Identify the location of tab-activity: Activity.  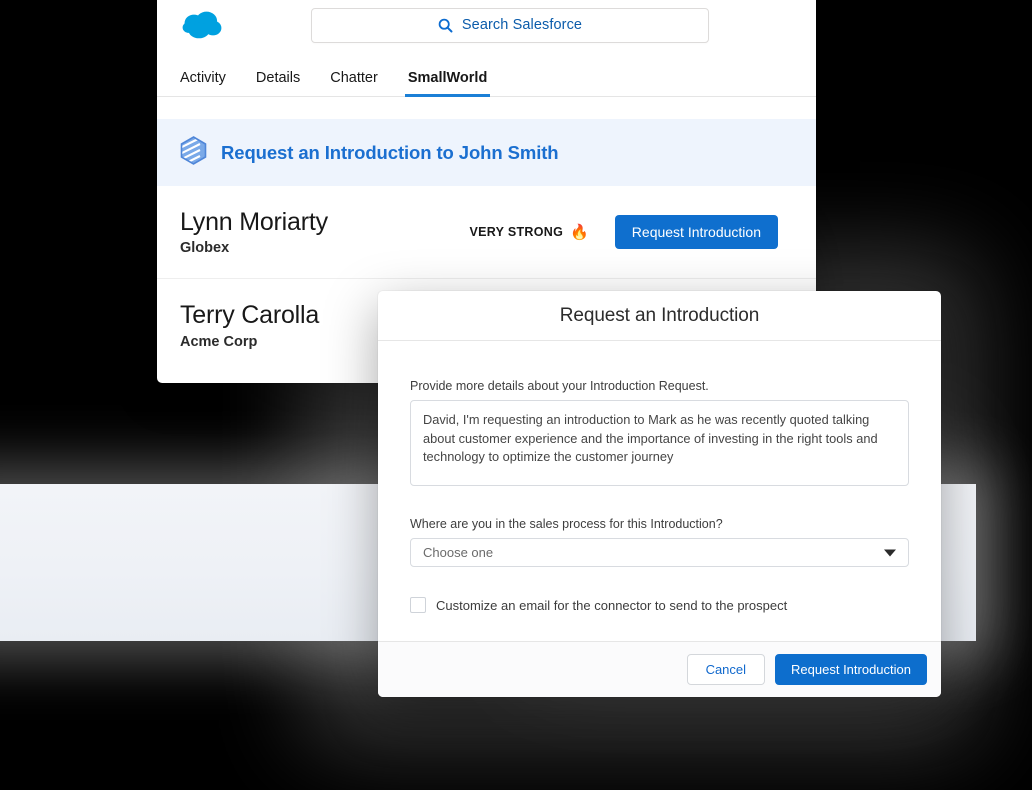
(203, 83).